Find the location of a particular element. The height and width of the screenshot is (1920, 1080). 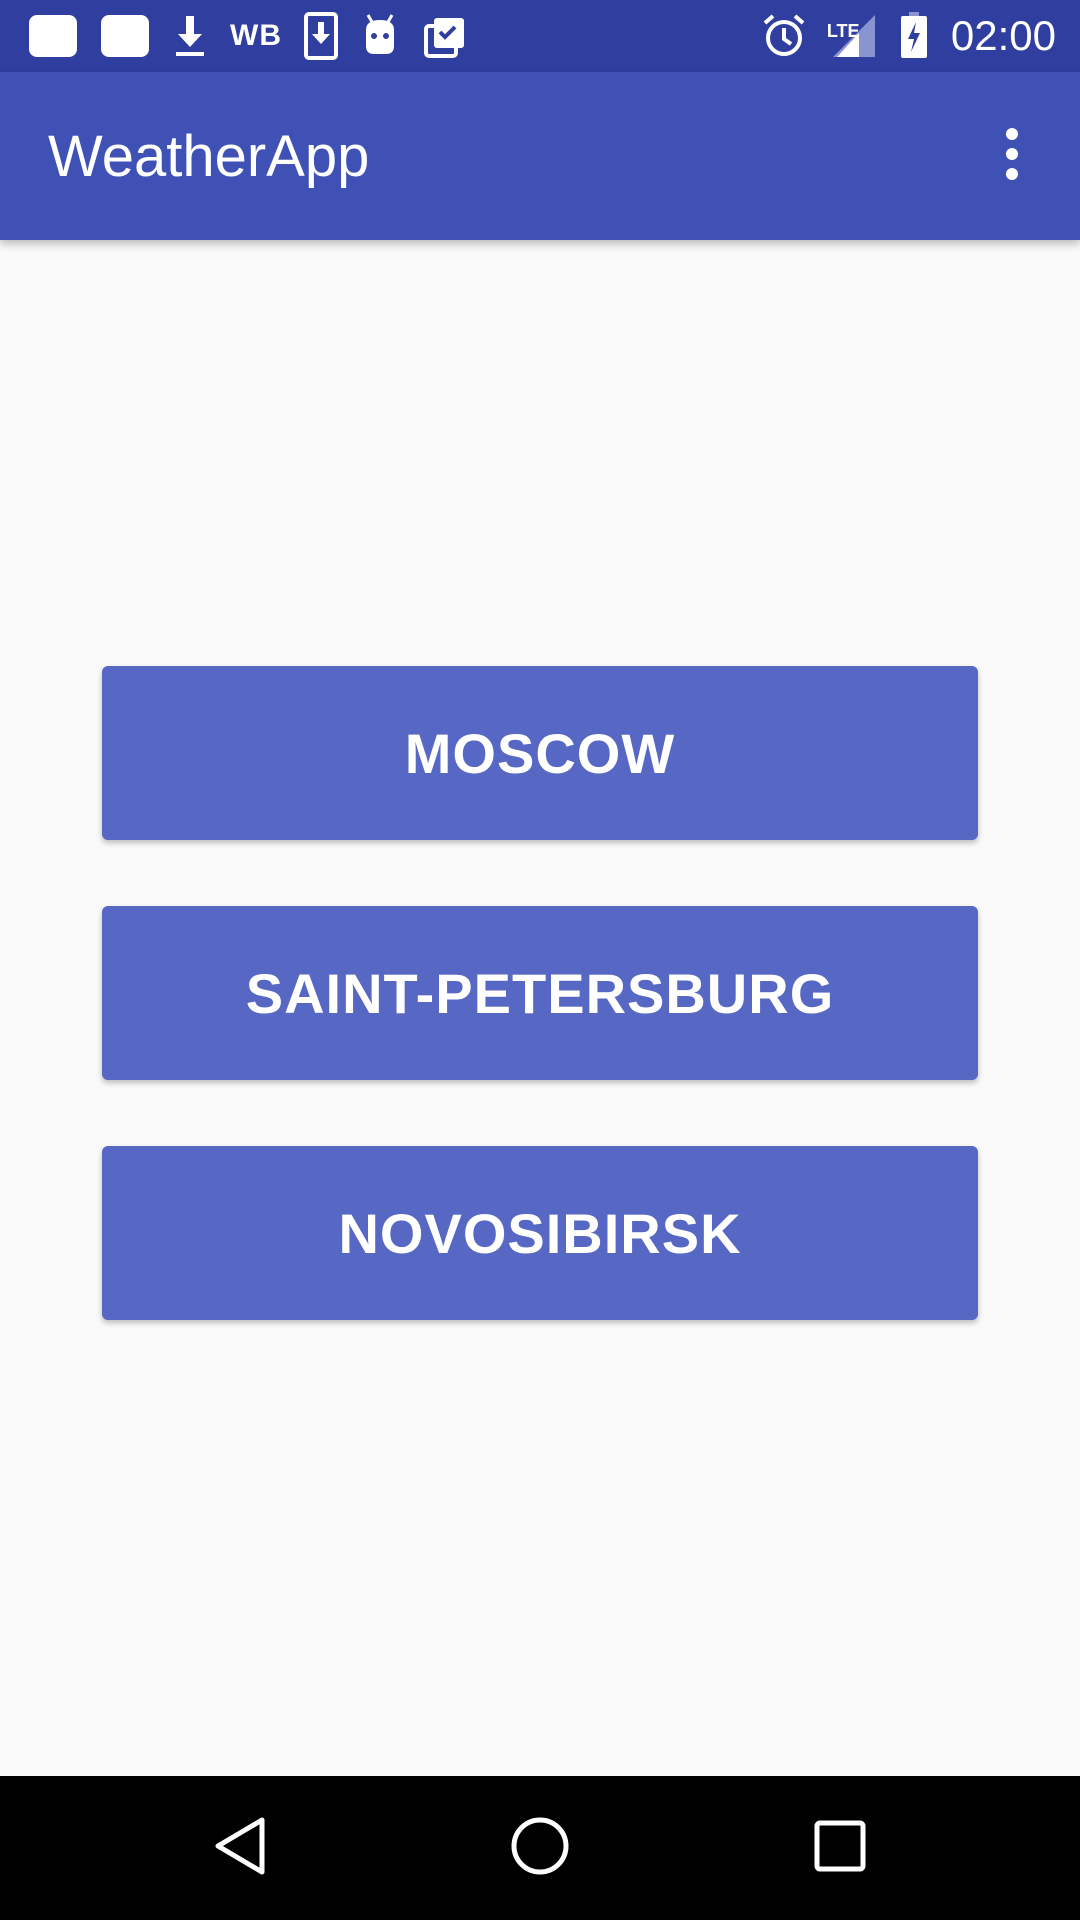

overflow-menu-button is located at coordinates (1012, 156).